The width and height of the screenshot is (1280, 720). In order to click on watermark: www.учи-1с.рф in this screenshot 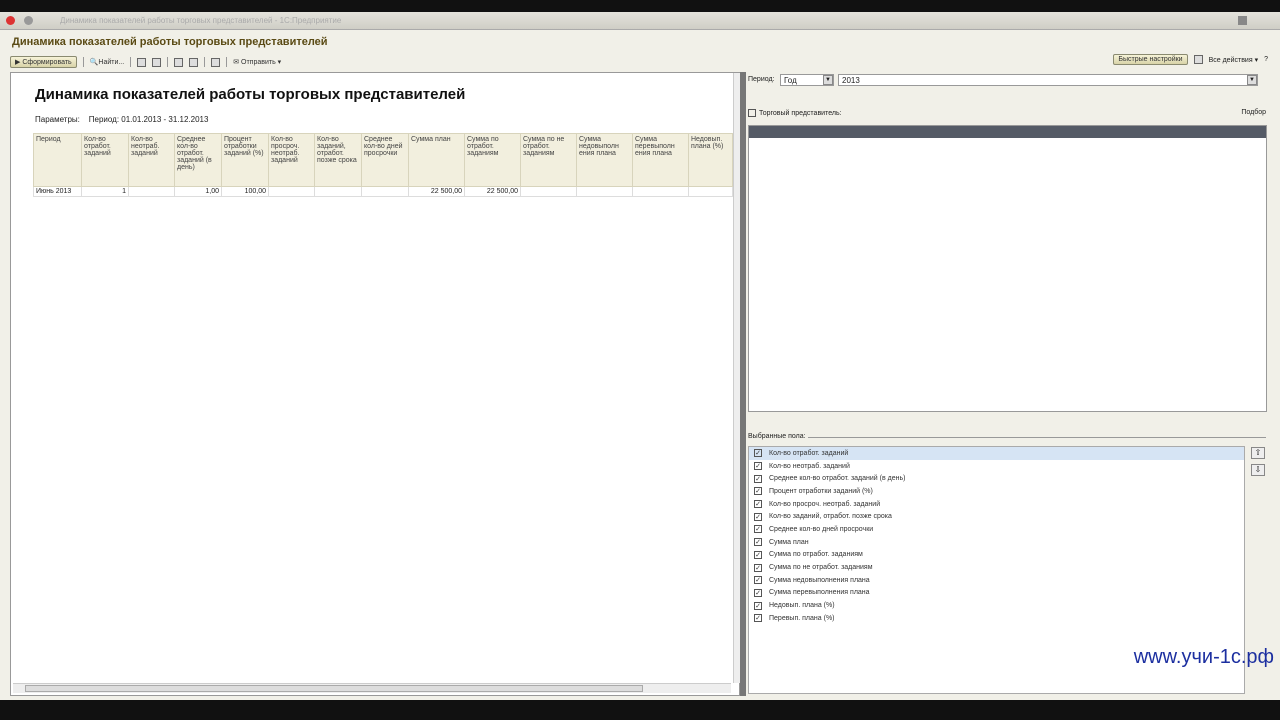, I will do `click(1203, 657)`.